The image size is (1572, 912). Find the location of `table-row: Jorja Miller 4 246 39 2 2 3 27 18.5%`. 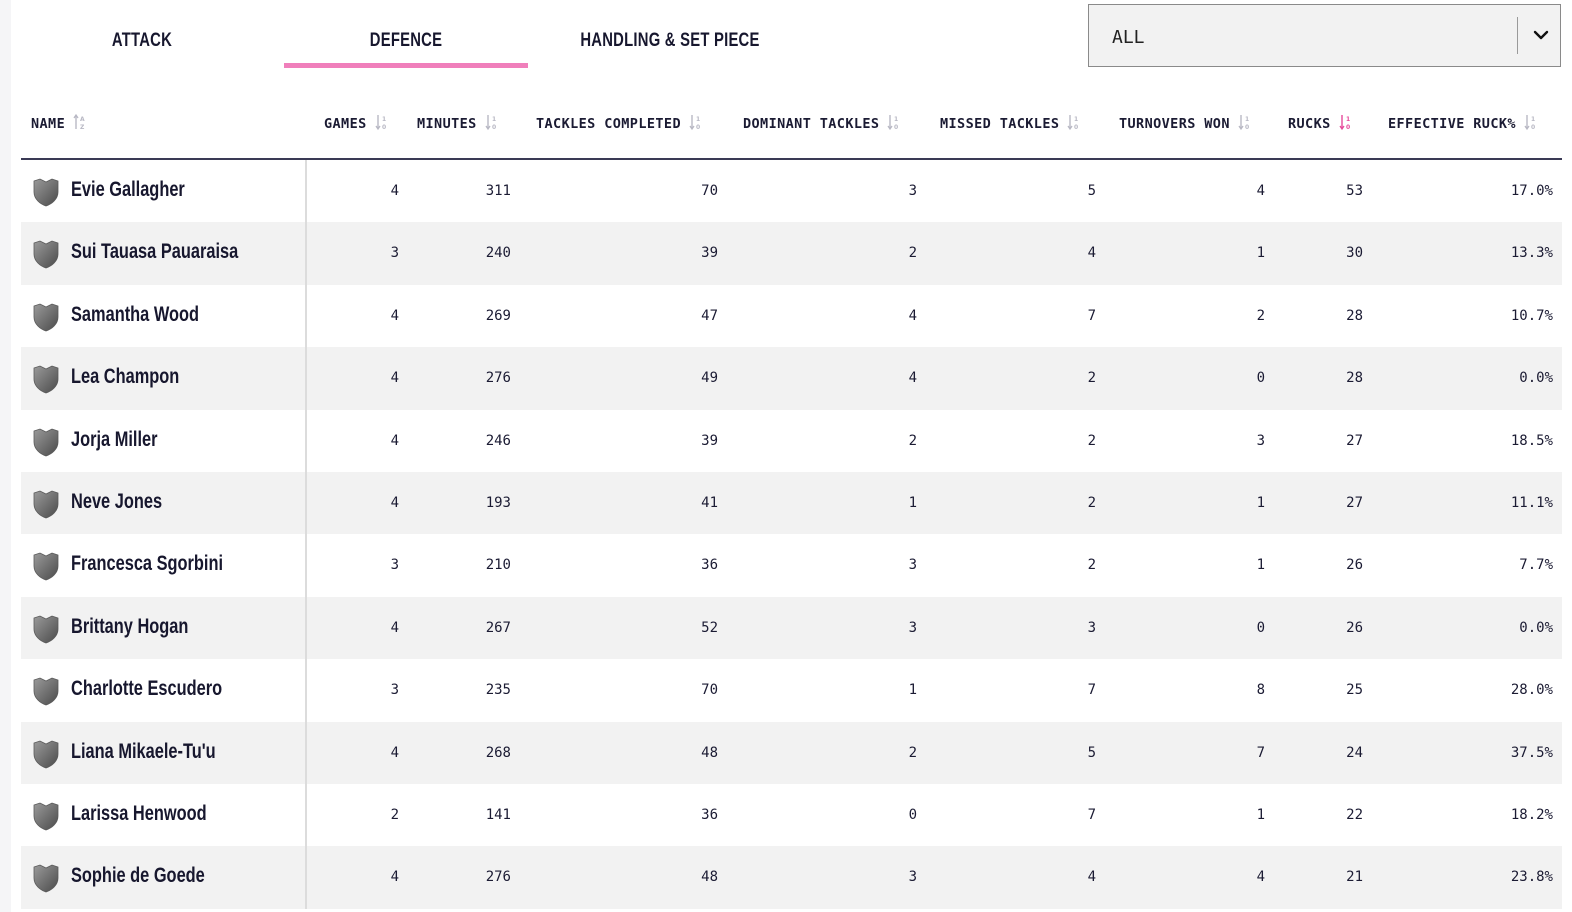

table-row: Jorja Miller 4 246 39 2 2 3 27 18.5% is located at coordinates (791, 440).